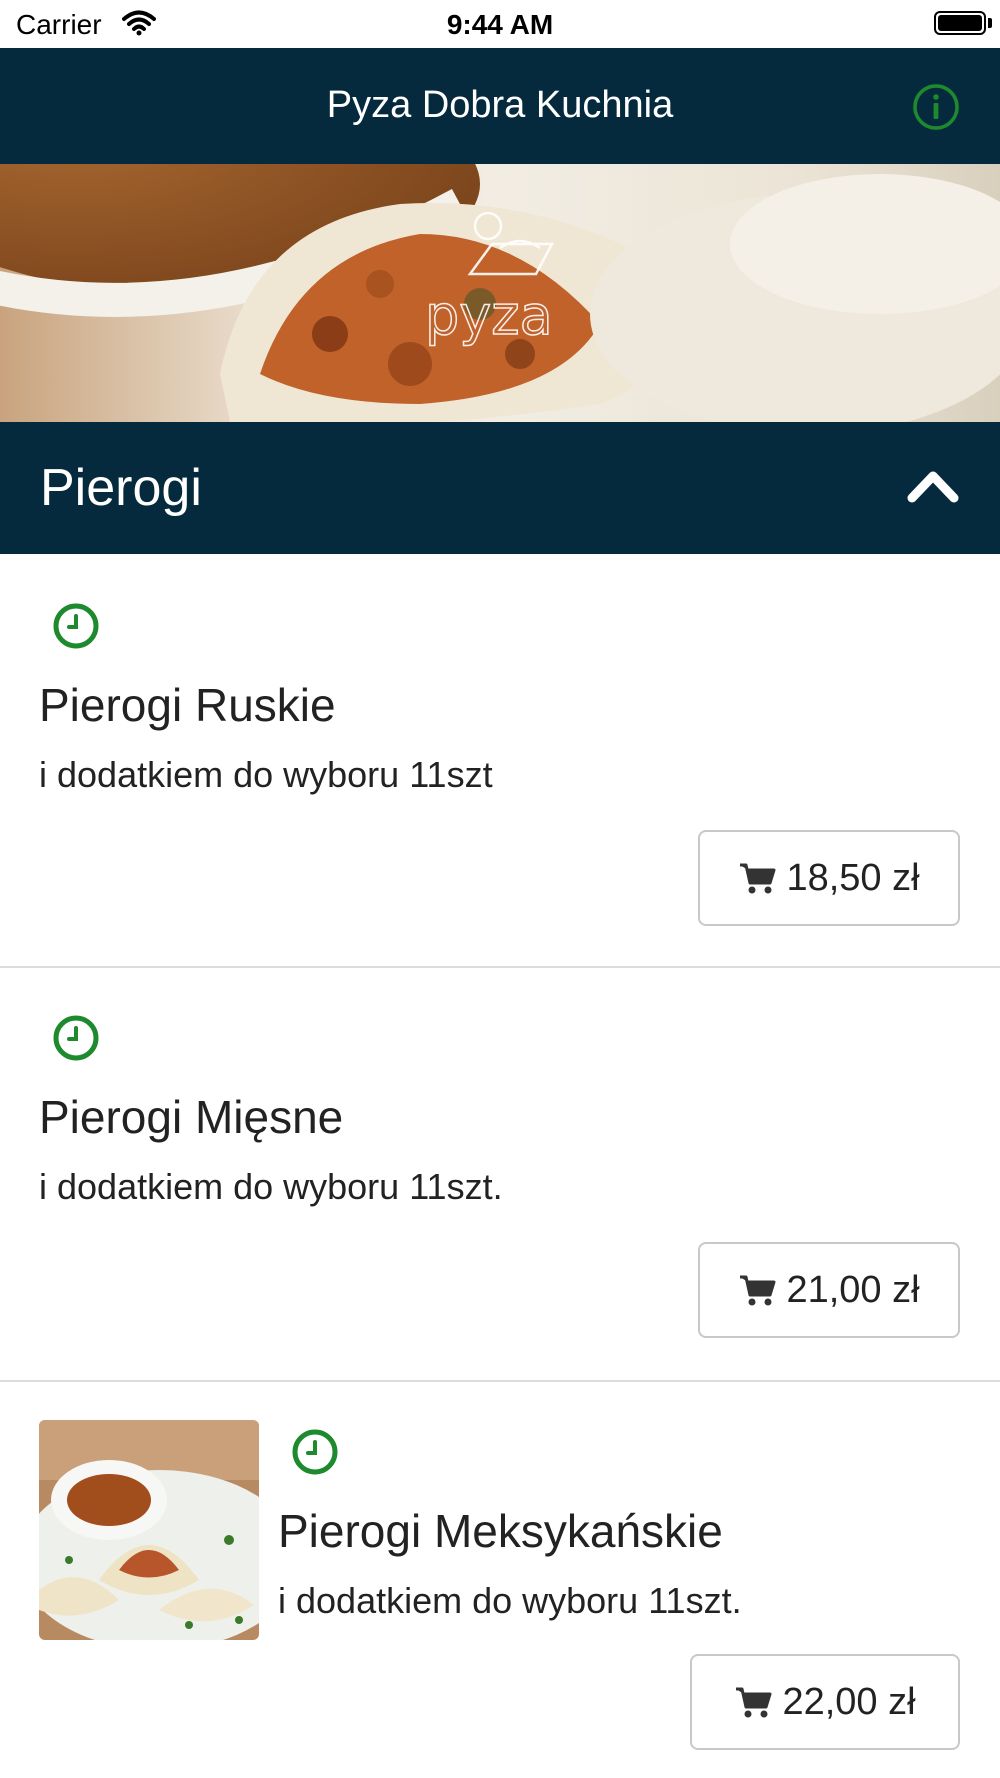  I want to click on nav-bar: Pyza Dobra Kuchnia, so click(500, 106).